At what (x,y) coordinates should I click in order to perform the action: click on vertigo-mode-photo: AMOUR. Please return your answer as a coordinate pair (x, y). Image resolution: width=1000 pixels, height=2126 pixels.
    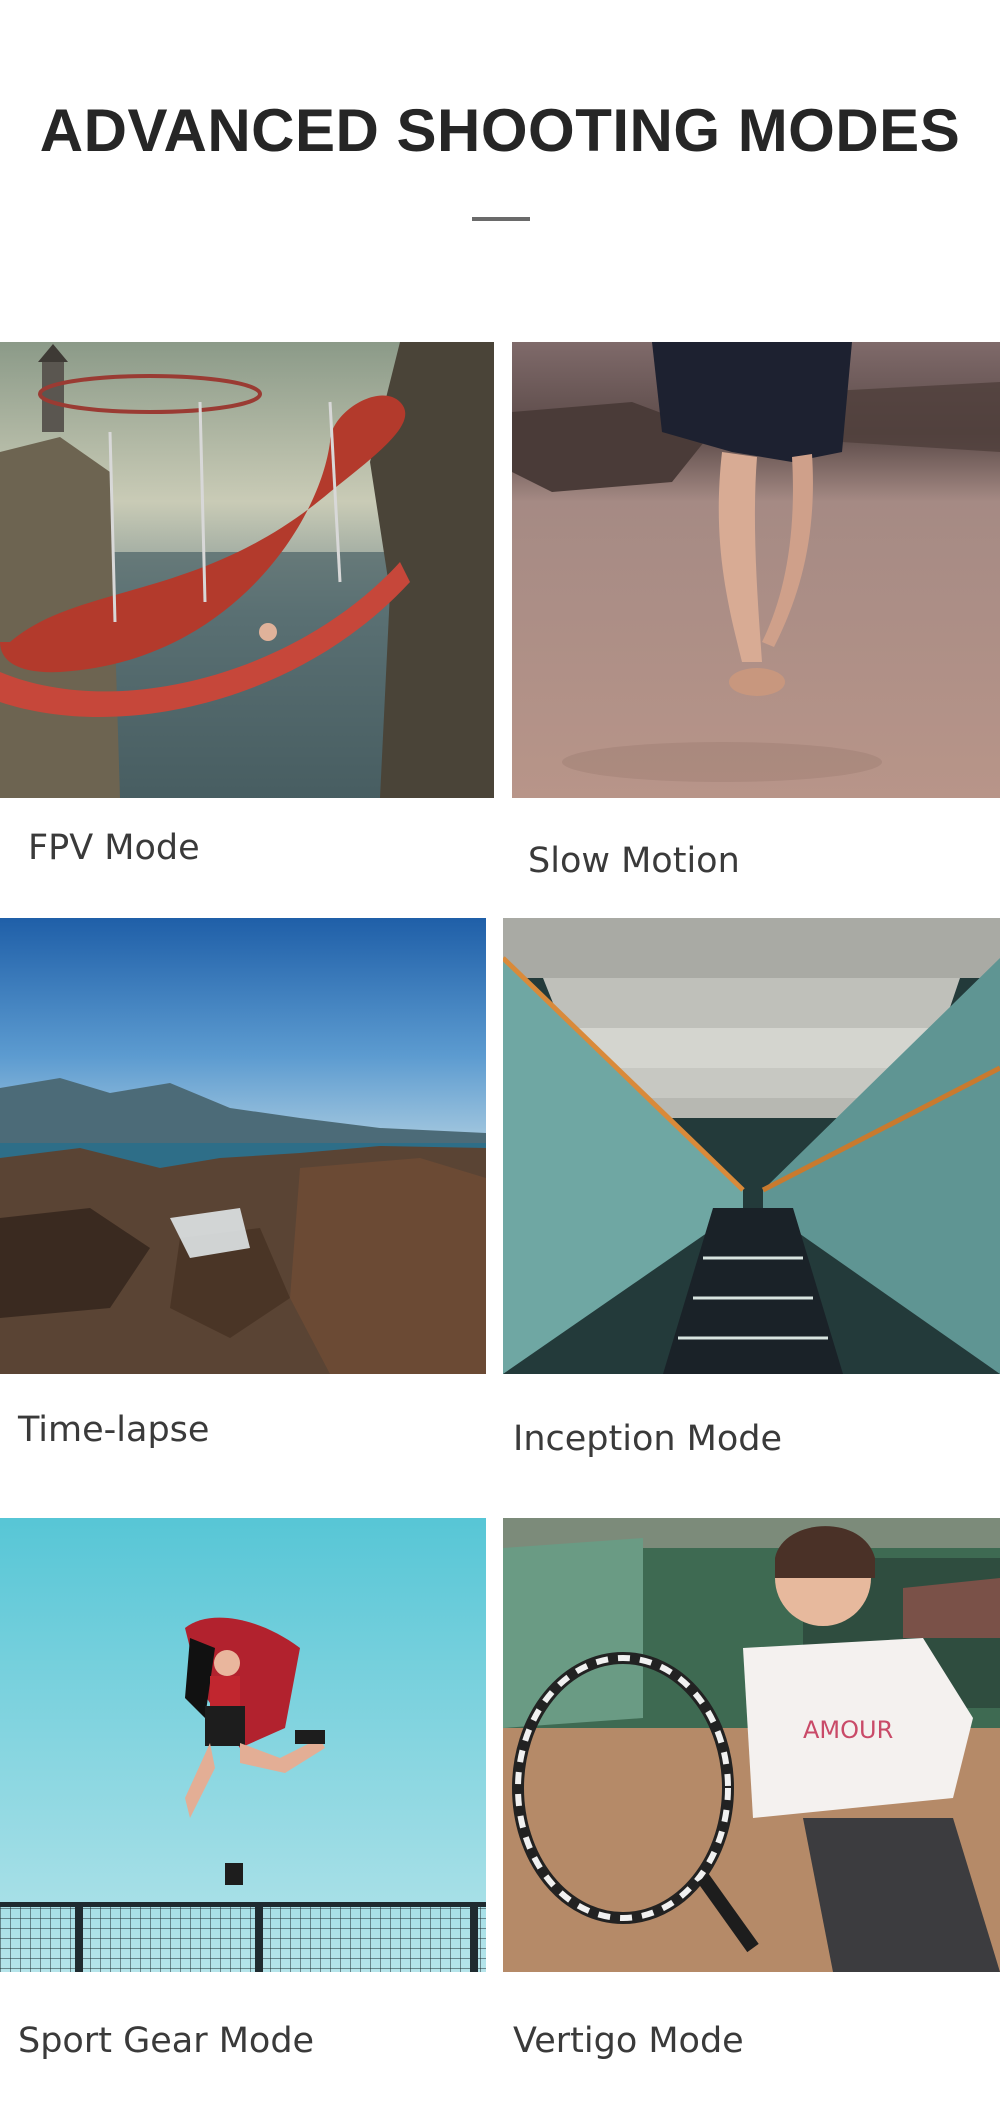
    Looking at the image, I should click on (751, 1745).